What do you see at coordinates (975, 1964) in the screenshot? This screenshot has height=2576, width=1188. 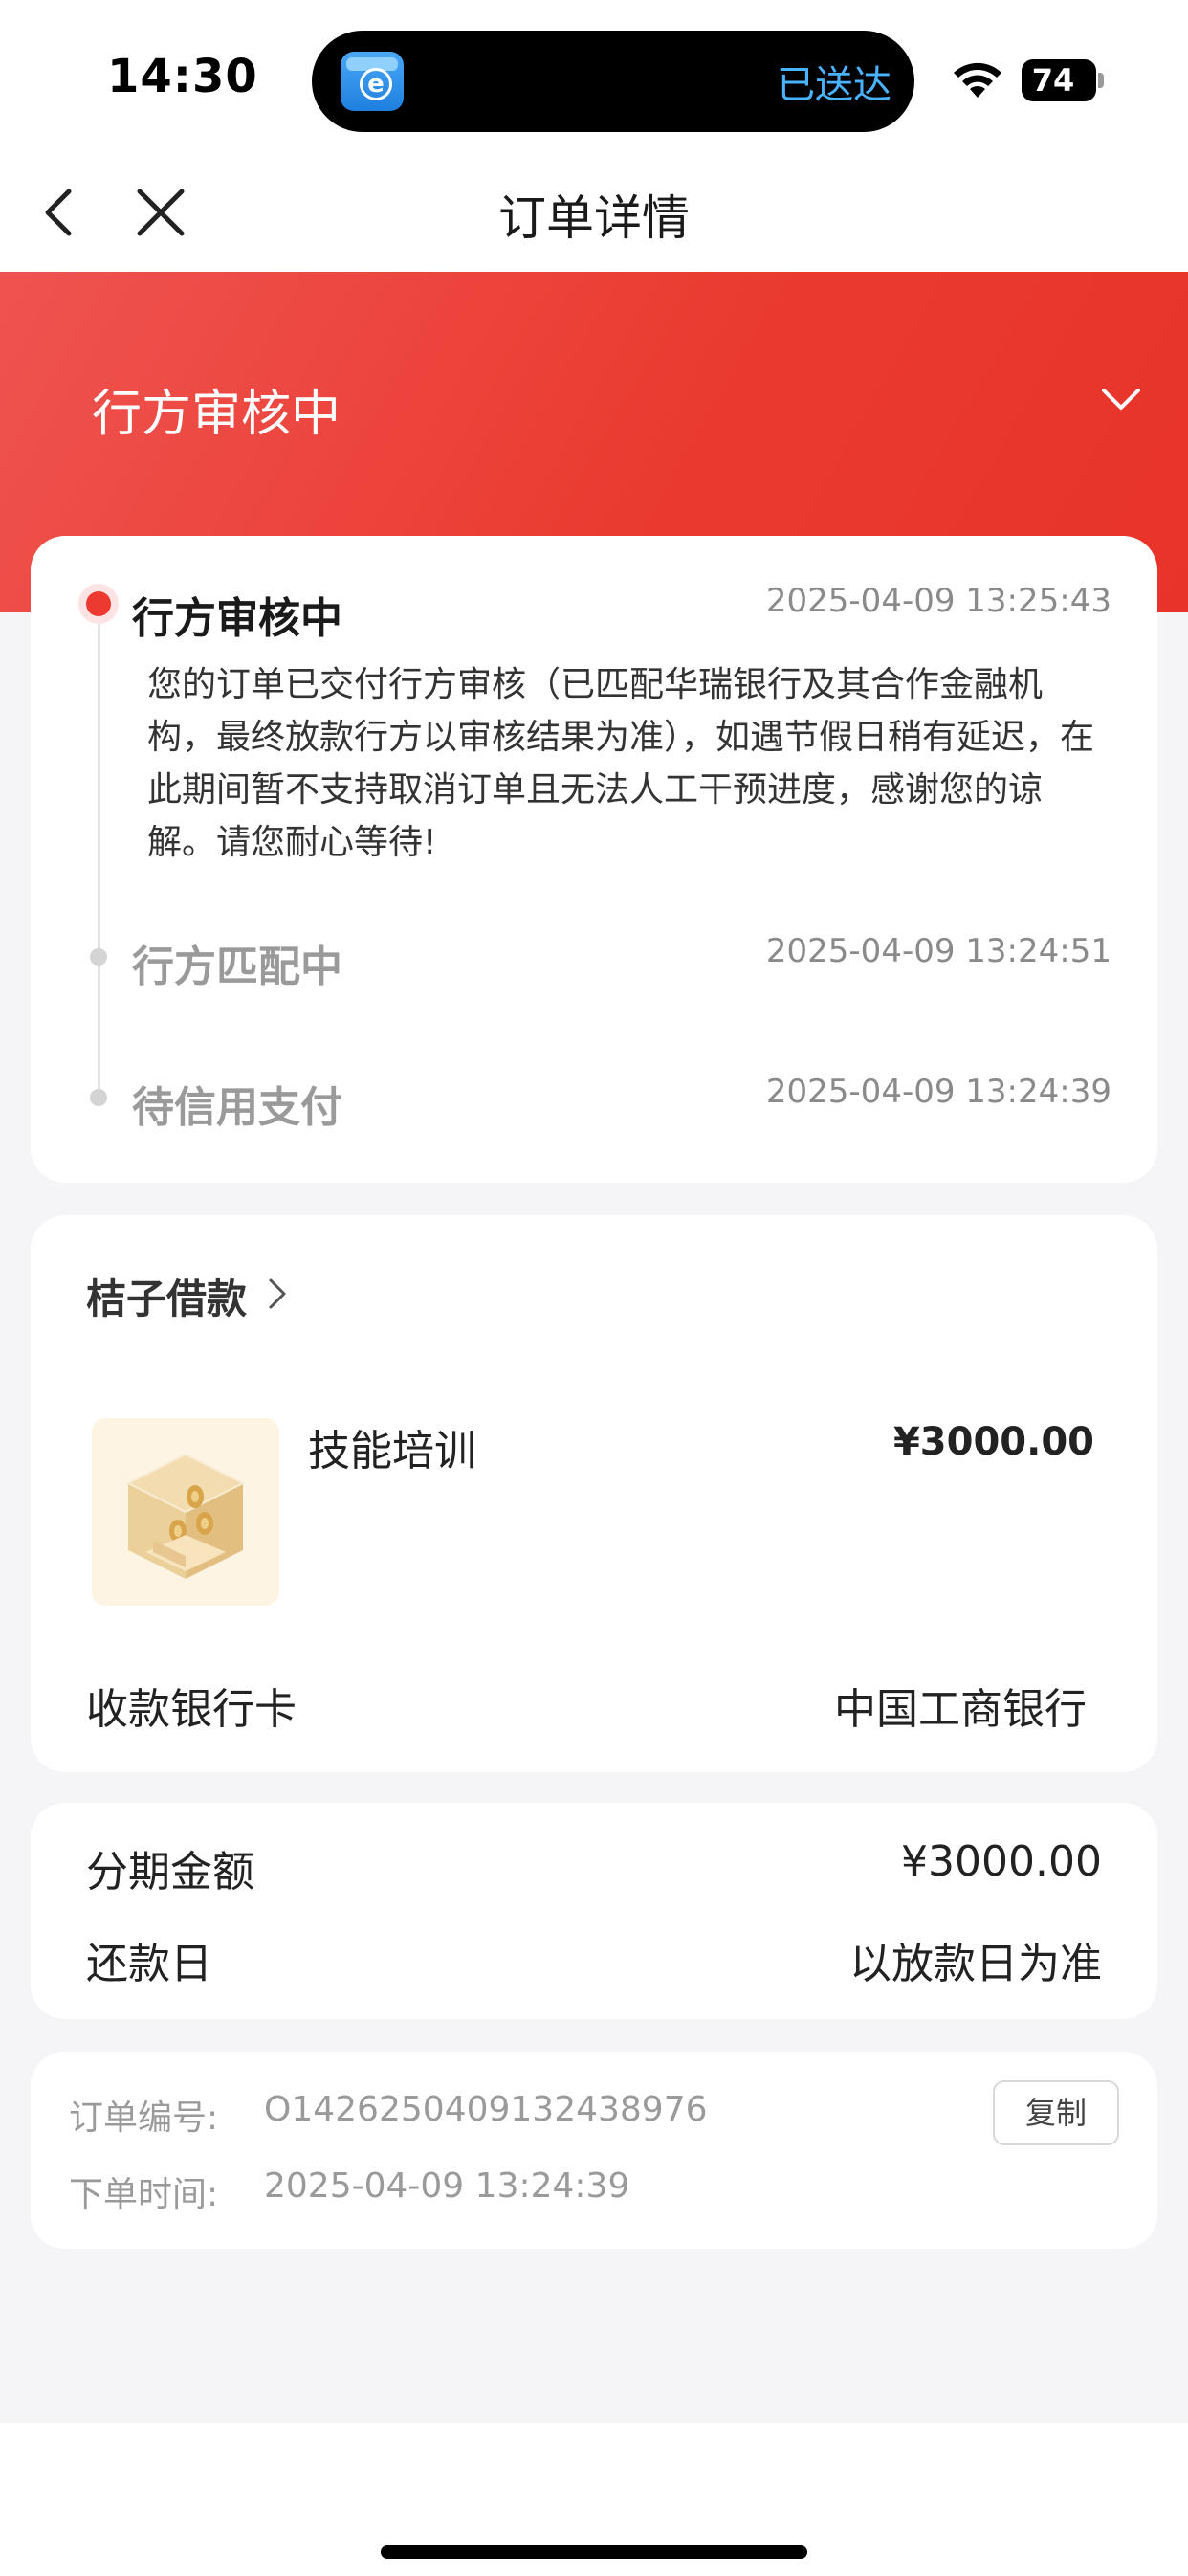 I see `repay-day-value: 以放款日为准` at bounding box center [975, 1964].